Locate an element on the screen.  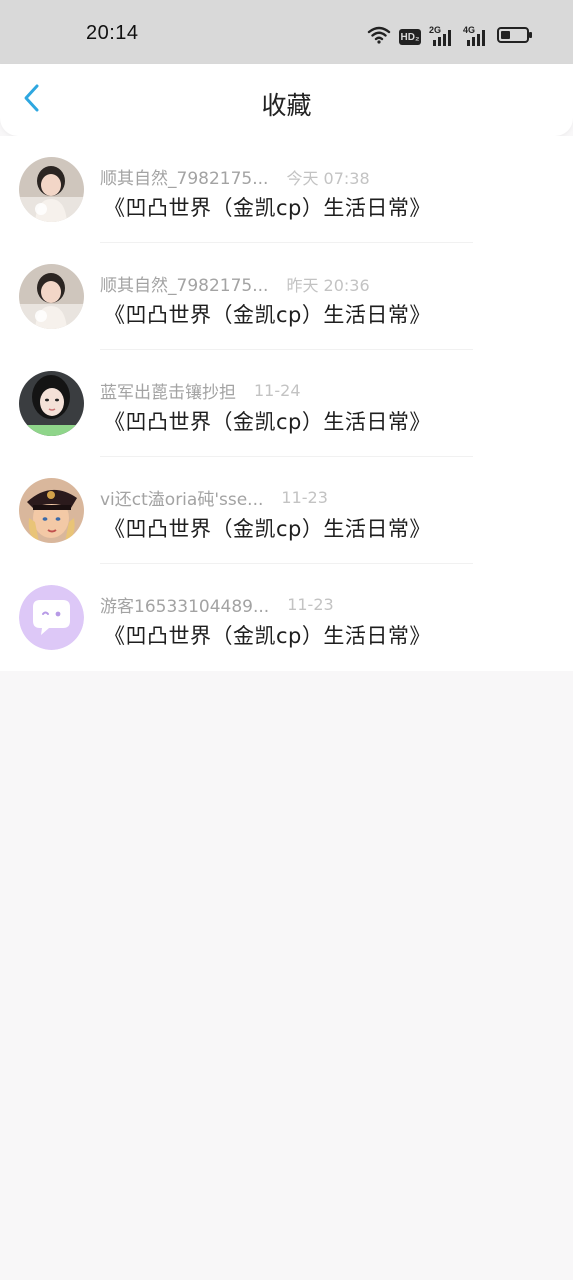
hd-label: HD₂ is located at coordinates (410, 37).